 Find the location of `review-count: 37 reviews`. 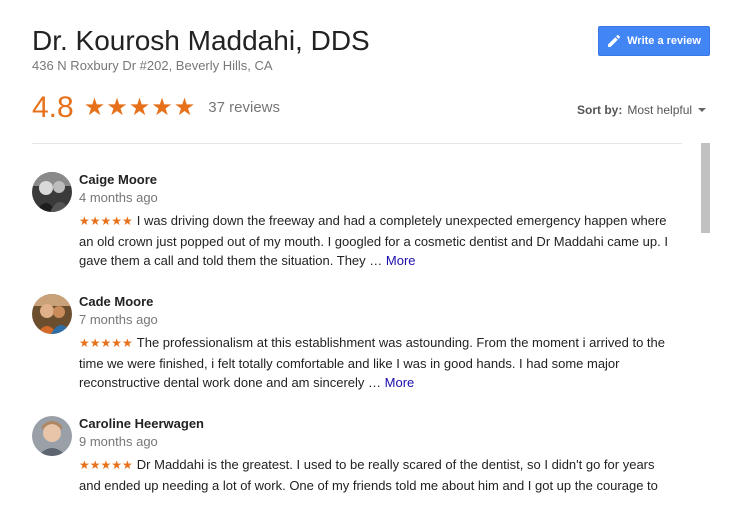

review-count: 37 reviews is located at coordinates (244, 108).